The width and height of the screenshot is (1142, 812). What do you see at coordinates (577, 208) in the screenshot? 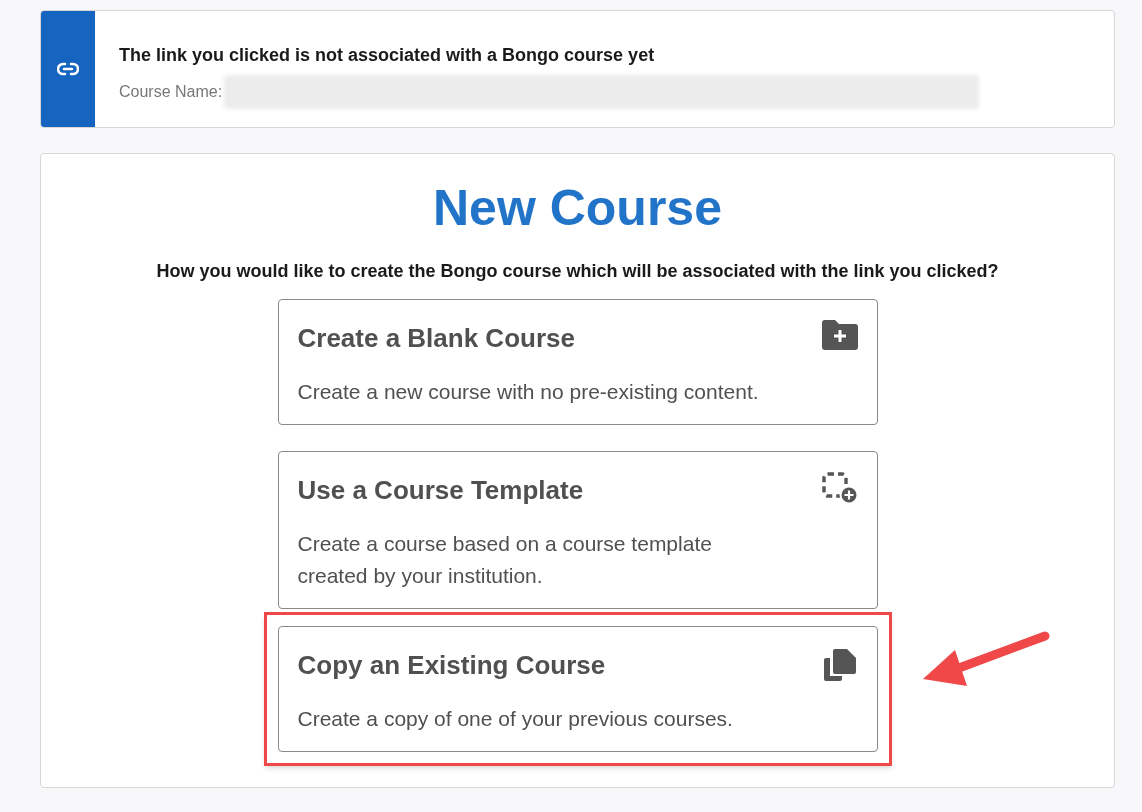
I see `page-heading: New Course` at bounding box center [577, 208].